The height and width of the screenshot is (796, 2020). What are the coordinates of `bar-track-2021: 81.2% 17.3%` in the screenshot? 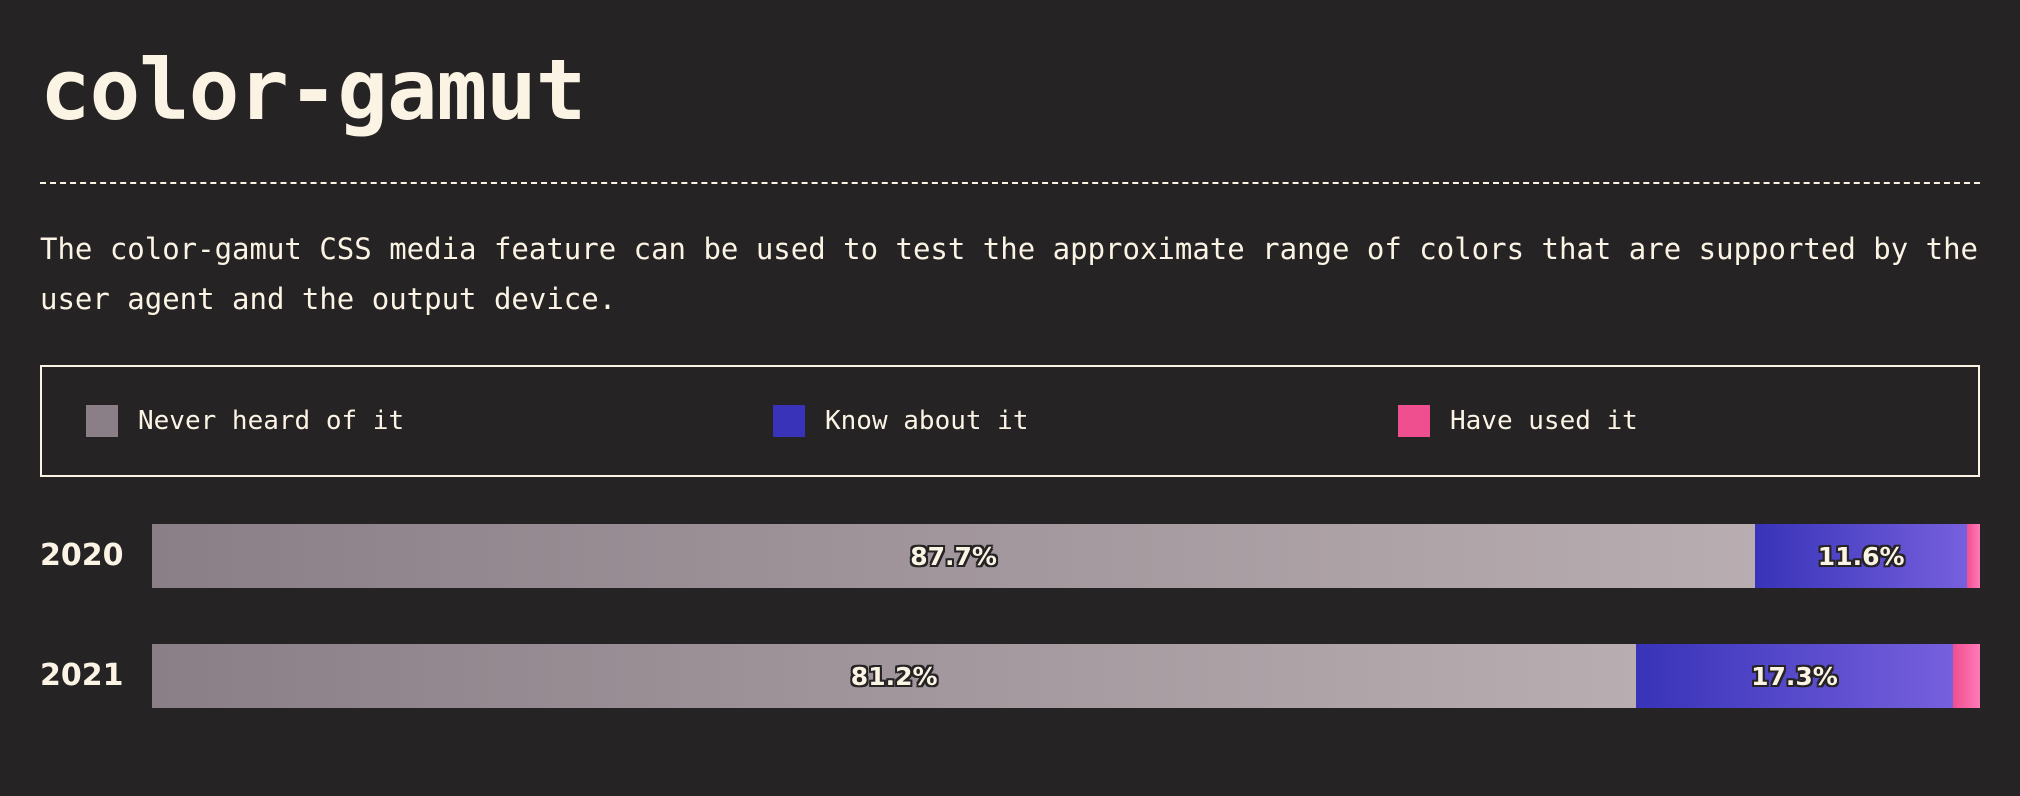 It's located at (1066, 676).